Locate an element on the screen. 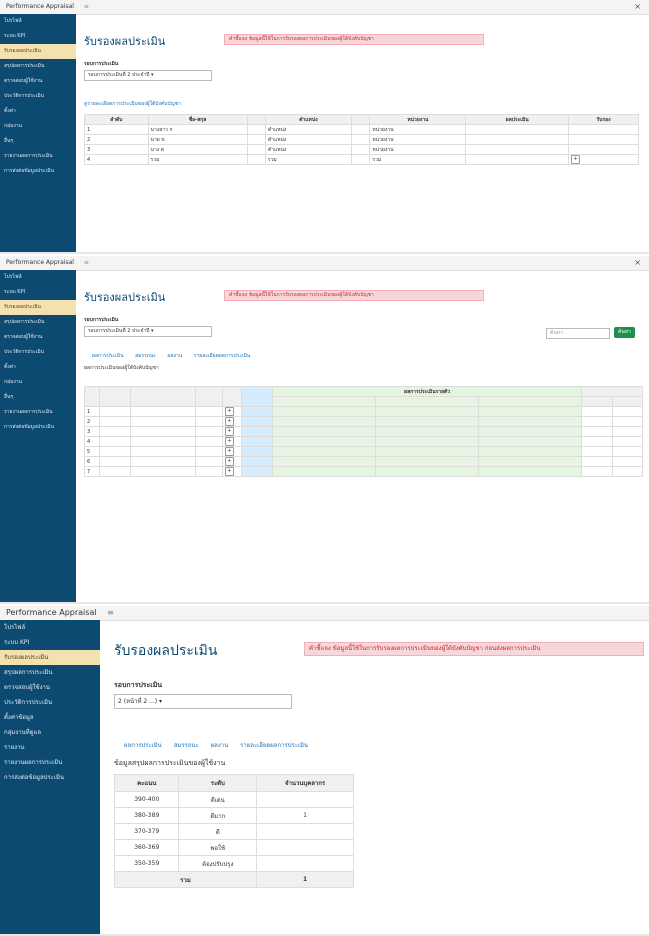 The width and height of the screenshot is (649, 936). total-value: 1 is located at coordinates (305, 879).